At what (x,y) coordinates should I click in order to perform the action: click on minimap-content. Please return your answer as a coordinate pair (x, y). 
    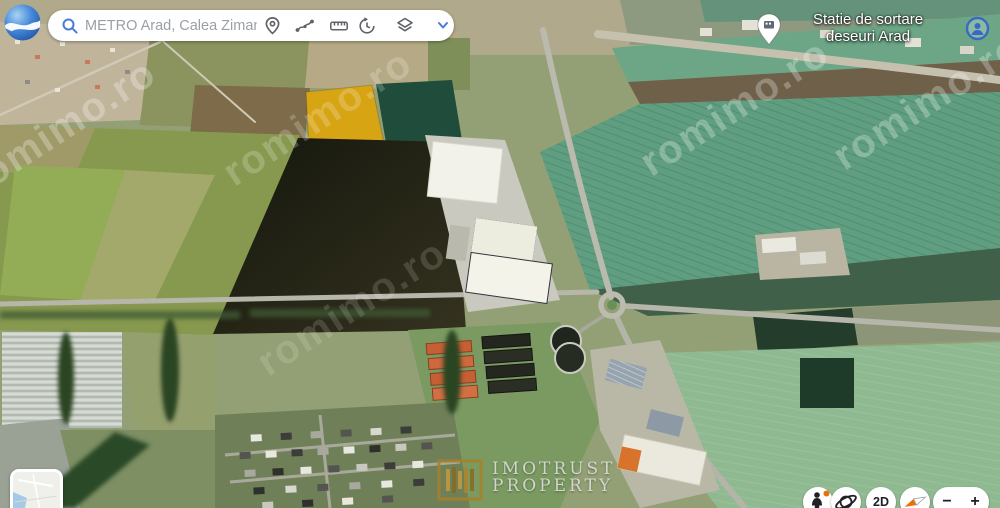
    Looking at the image, I should click on (36, 490).